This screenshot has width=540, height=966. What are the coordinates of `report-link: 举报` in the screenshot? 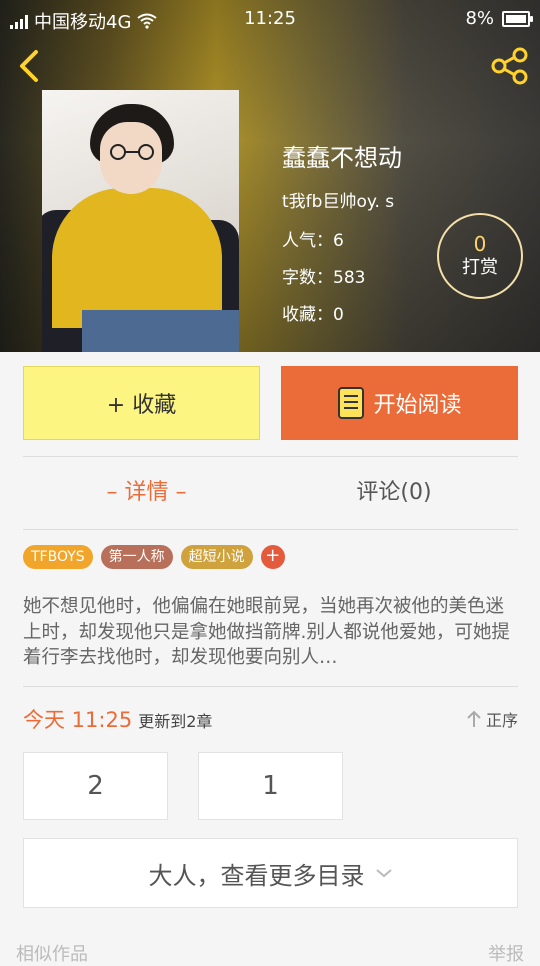 It's located at (506, 953).